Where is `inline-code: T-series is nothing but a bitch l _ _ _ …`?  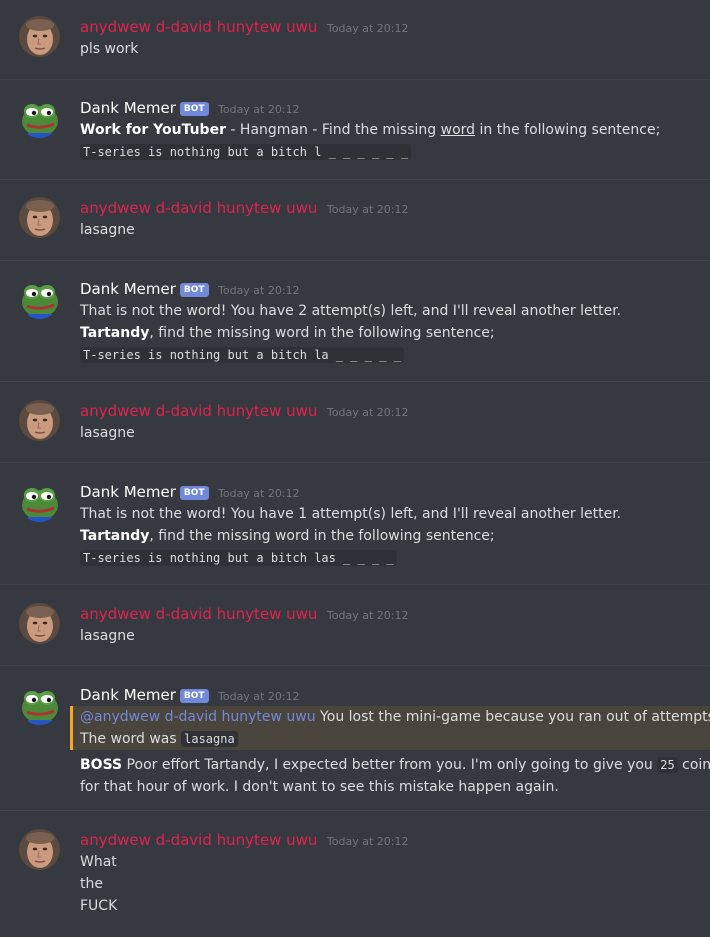
inline-code: T-series is nothing but a bitch l _ _ _ … is located at coordinates (246, 152).